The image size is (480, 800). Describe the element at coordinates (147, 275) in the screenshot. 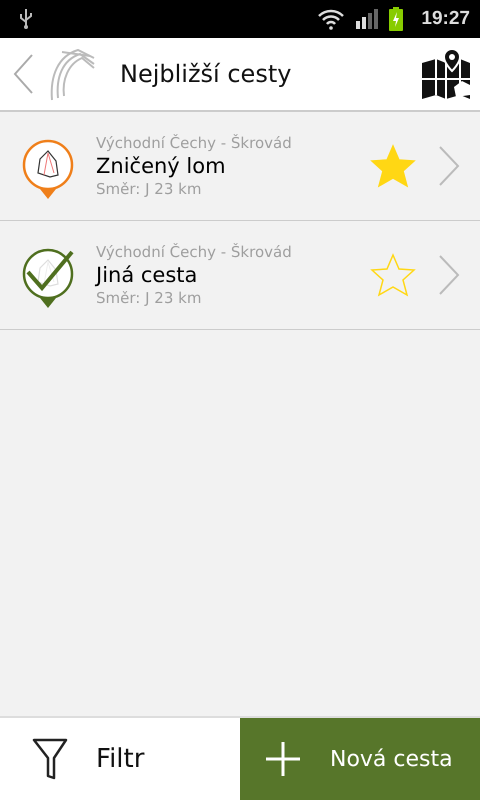

I see `route-name: Jiná cesta` at that location.